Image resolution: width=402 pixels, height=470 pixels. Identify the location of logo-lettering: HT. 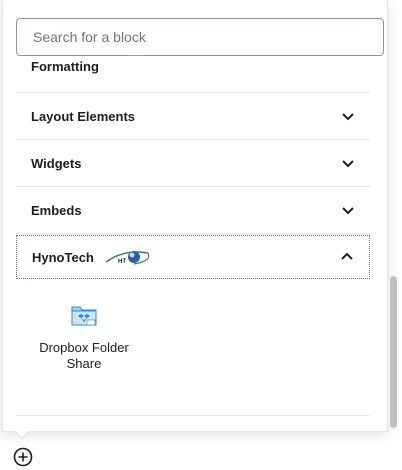
(122, 262).